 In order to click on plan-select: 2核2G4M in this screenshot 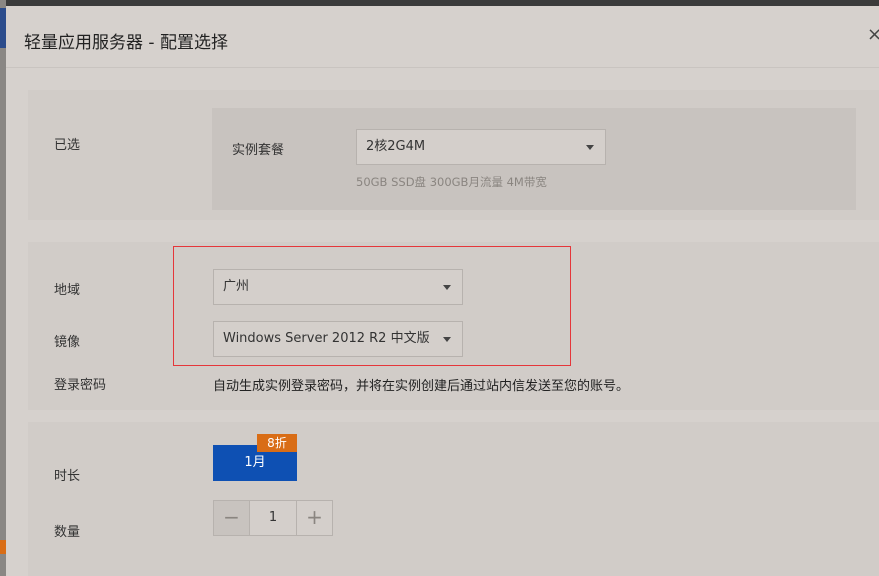, I will do `click(481, 147)`.